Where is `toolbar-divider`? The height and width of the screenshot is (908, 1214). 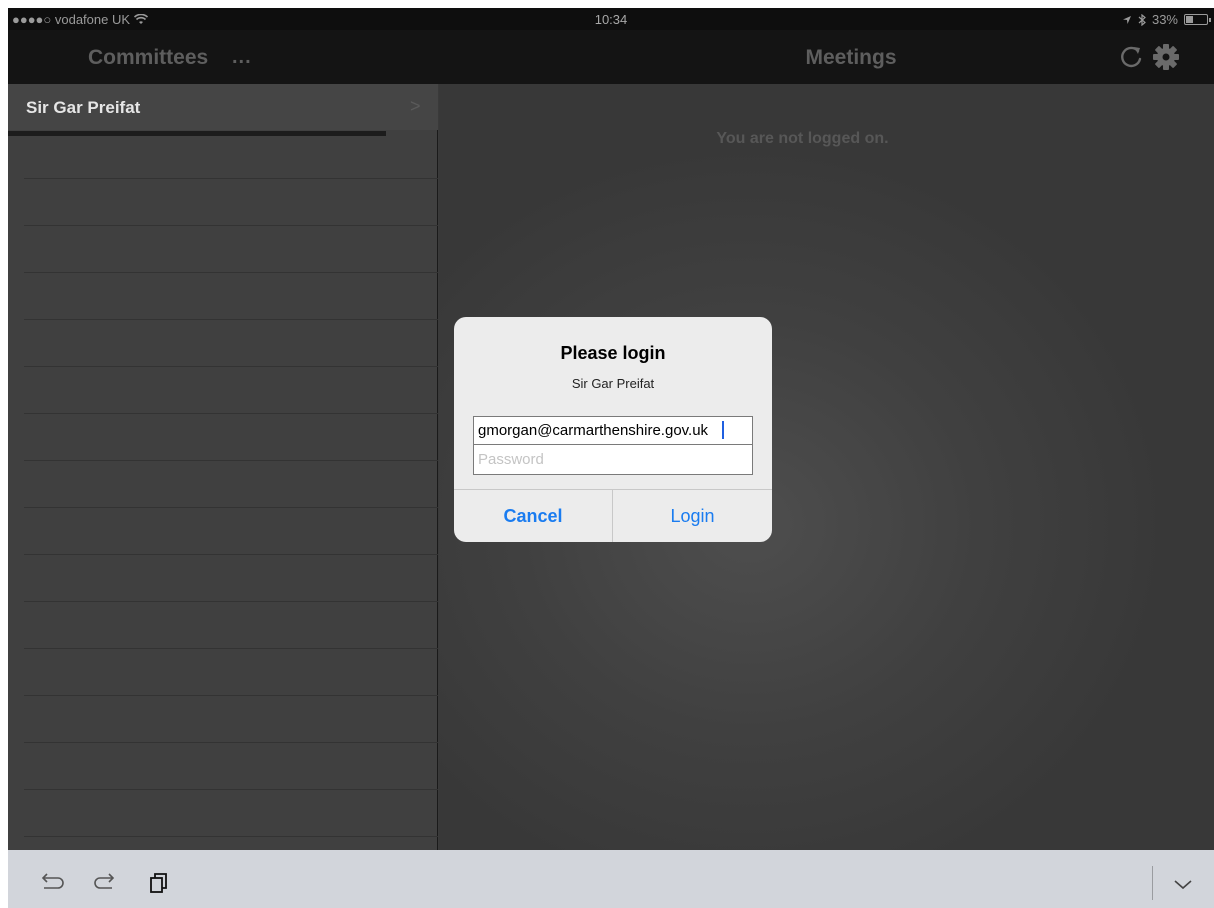 toolbar-divider is located at coordinates (1152, 883).